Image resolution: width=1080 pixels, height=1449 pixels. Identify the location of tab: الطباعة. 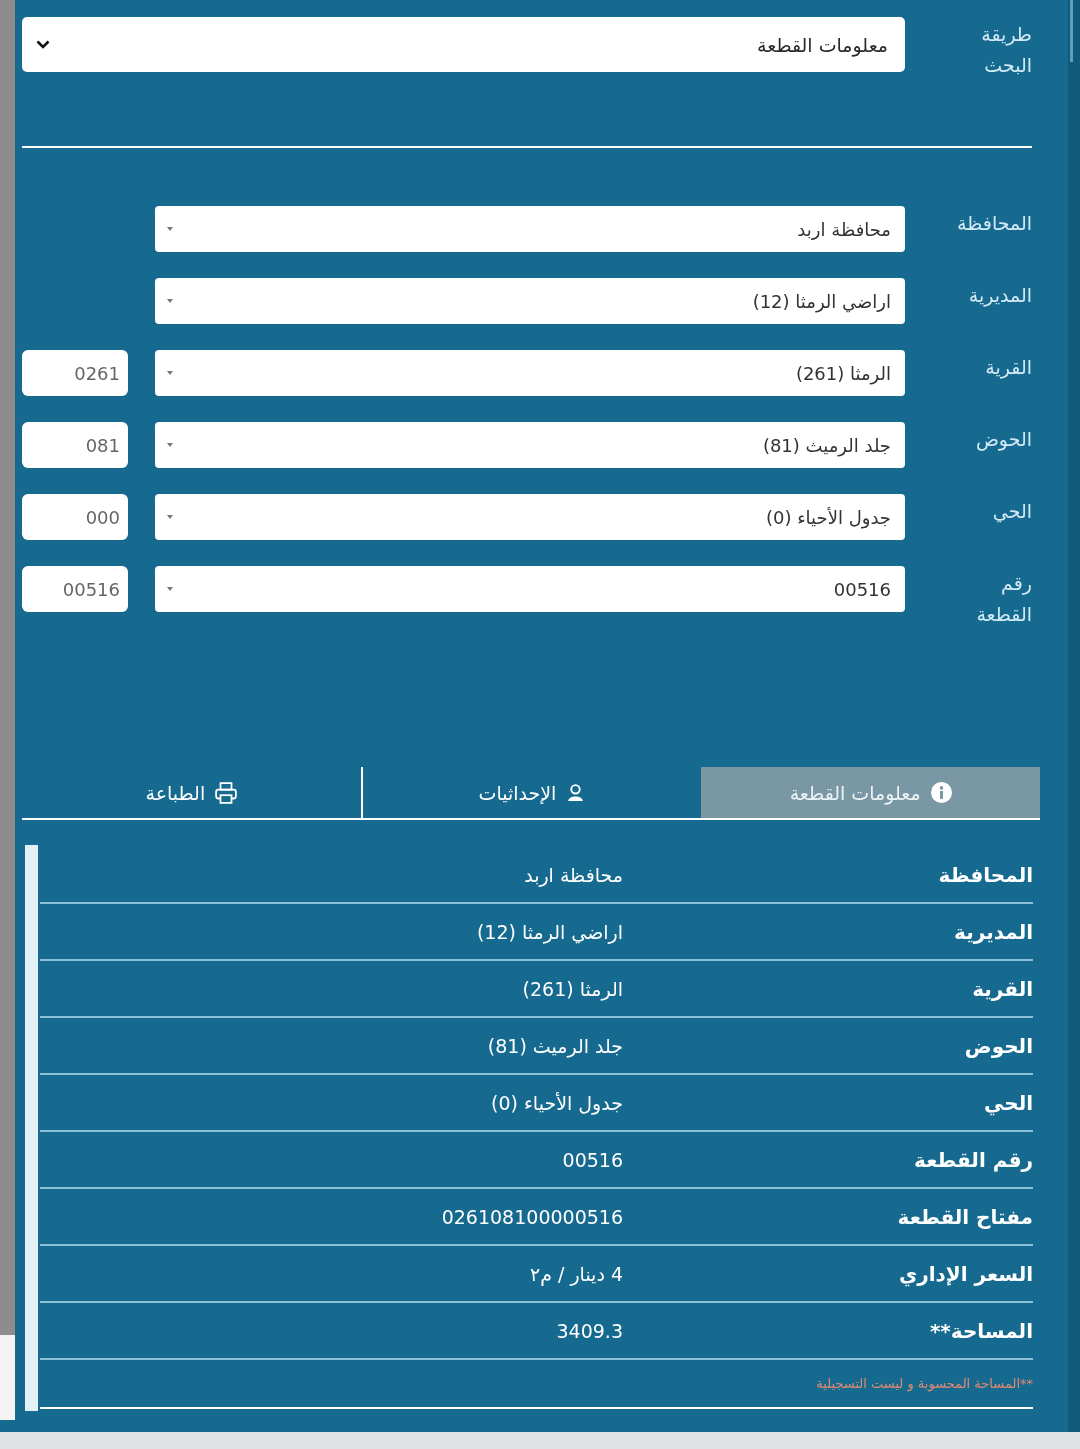
(191, 792).